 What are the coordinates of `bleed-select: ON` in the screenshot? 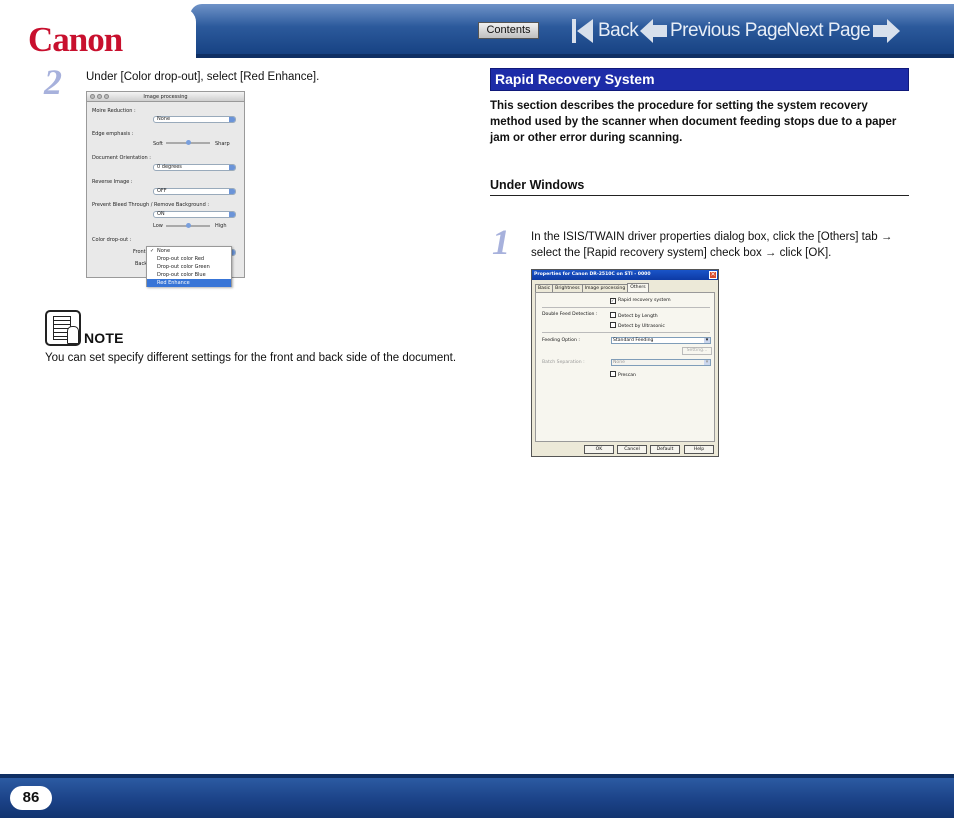 It's located at (194, 214).